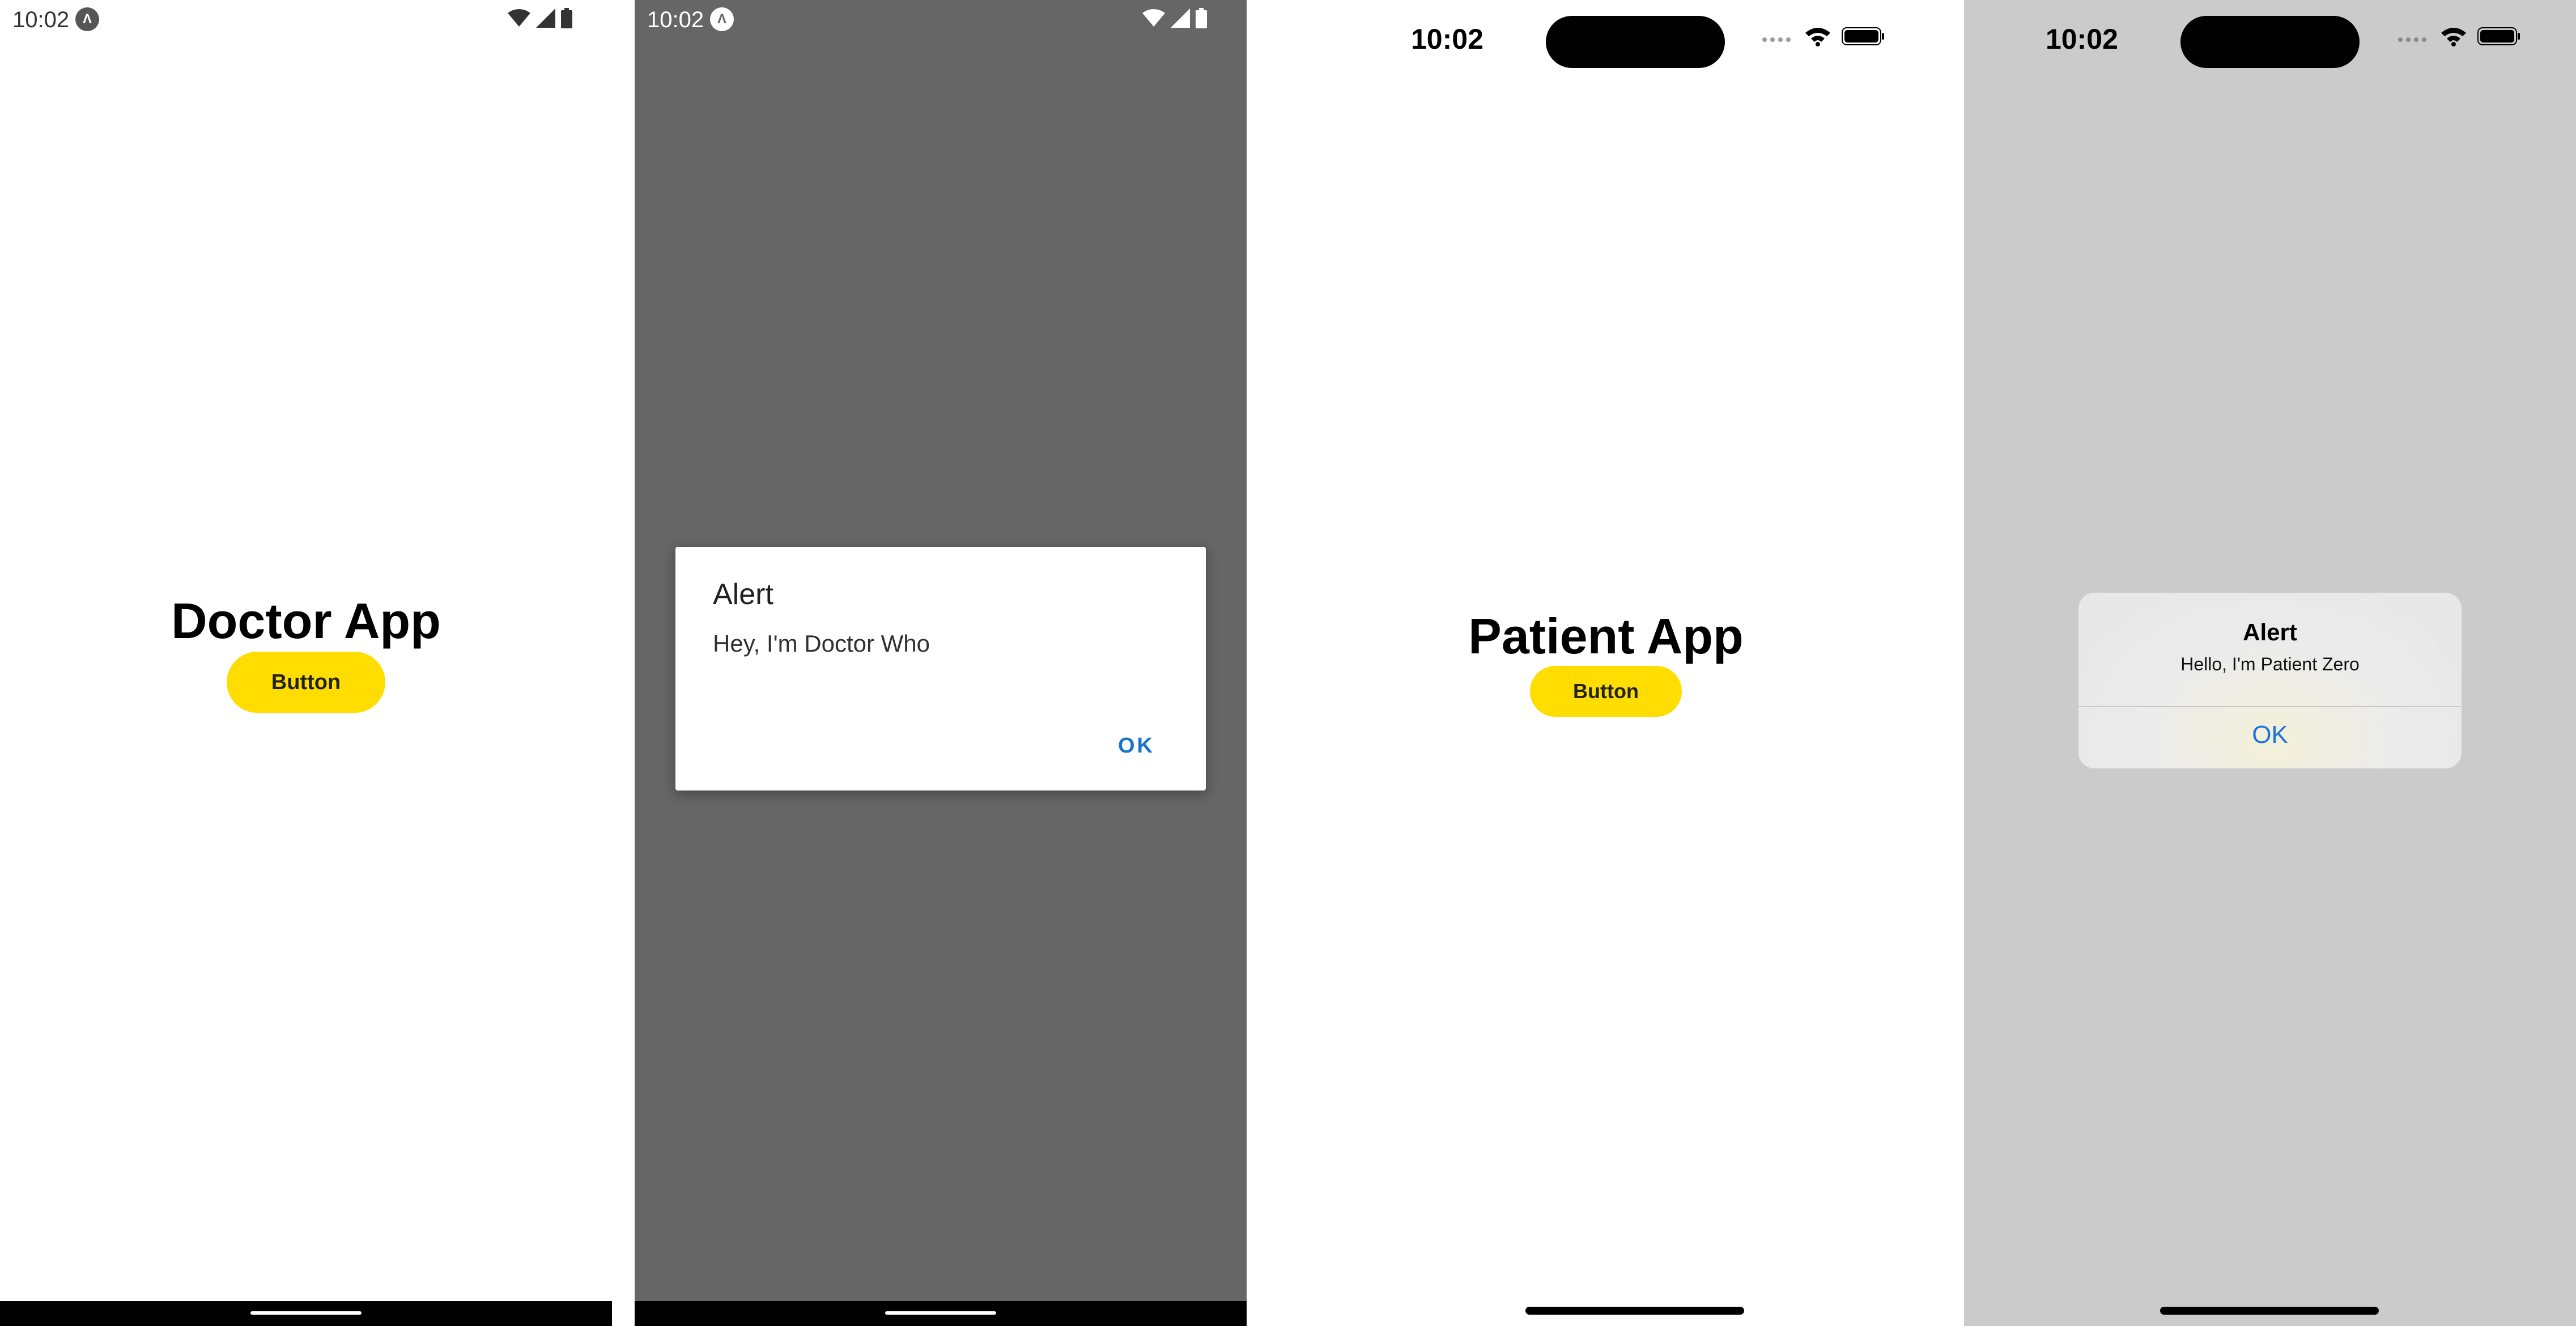 The image size is (2576, 1326). Describe the element at coordinates (2270, 680) in the screenshot. I see `alert-dialog: Alert Hello, I'm Patient Zero OK` at that location.